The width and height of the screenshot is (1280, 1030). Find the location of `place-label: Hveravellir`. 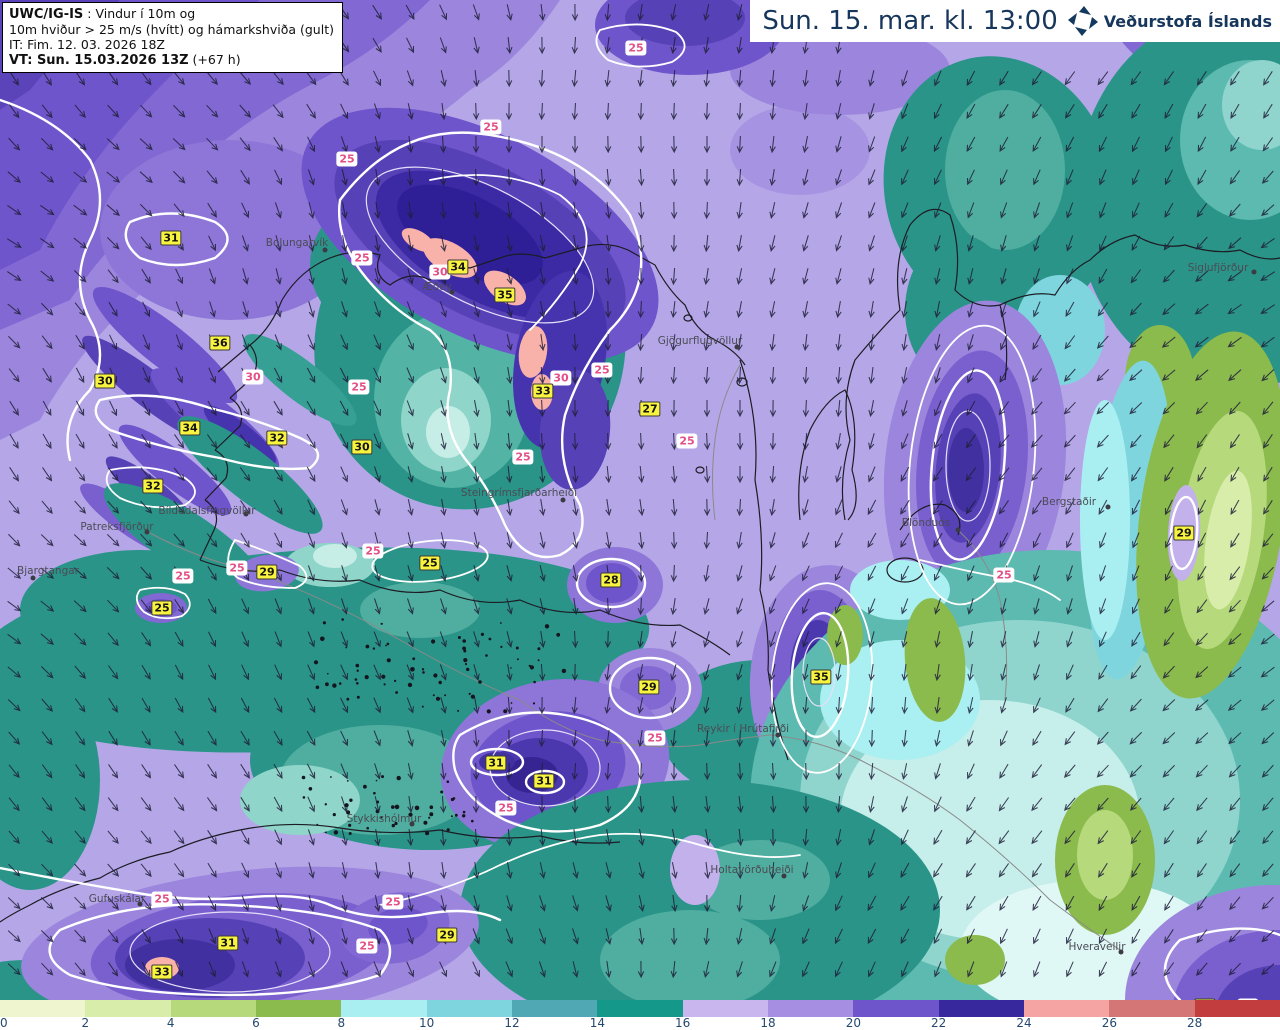

place-label: Hveravellir is located at coordinates (1097, 947).